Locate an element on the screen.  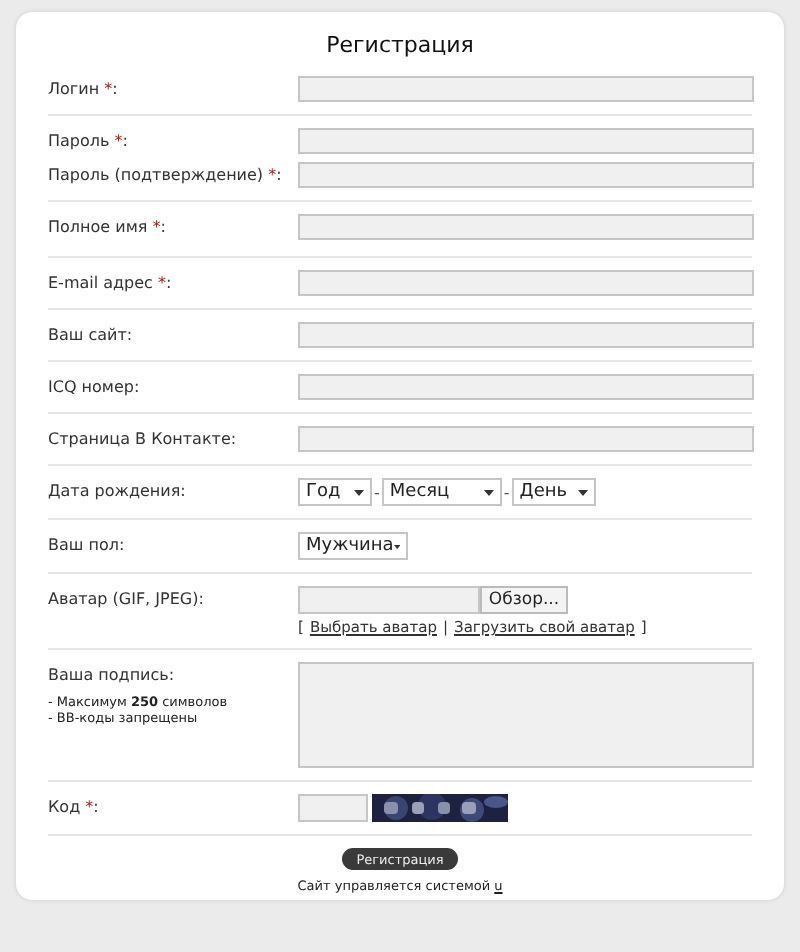
field-label: Код *: is located at coordinates (74, 808).